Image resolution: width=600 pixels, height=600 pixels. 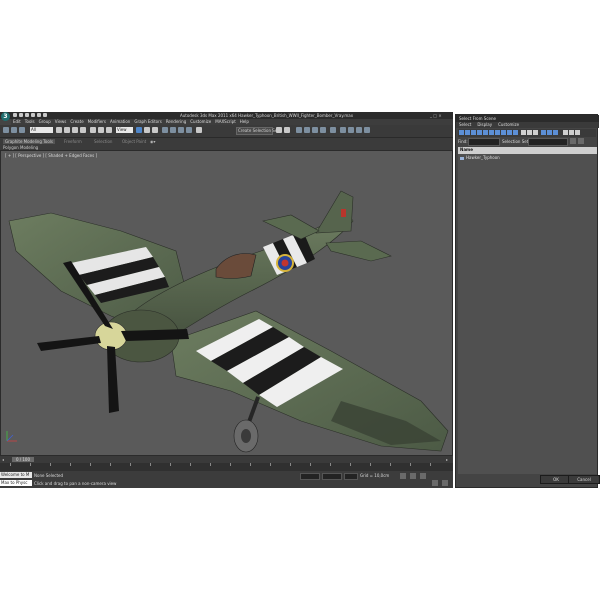 What do you see at coordinates (39, 115) in the screenshot?
I see `redo-icon` at bounding box center [39, 115].